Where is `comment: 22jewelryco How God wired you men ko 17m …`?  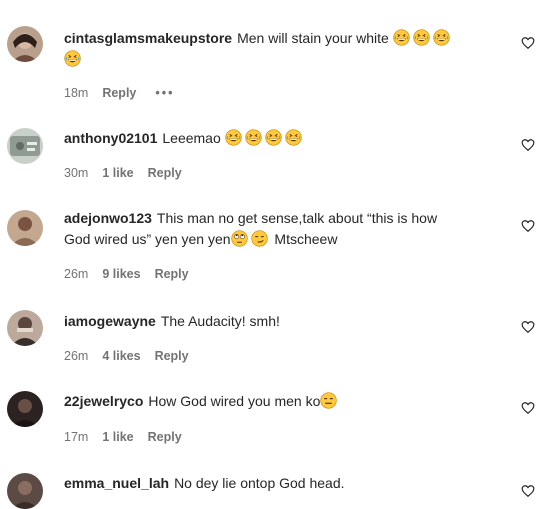
comment: 22jewelryco How God wired you men ko 17m … is located at coordinates (272, 419).